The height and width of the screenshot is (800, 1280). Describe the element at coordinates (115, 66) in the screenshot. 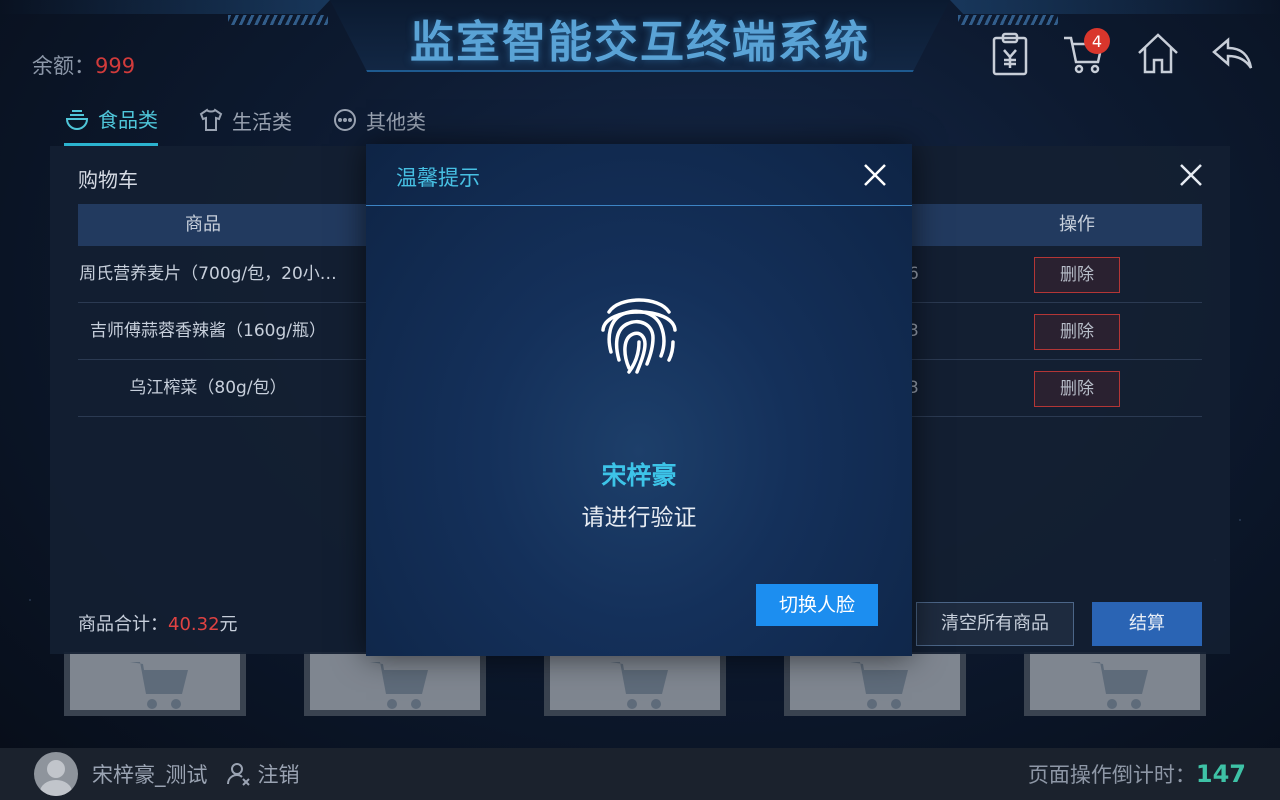

I see `balance-value: 999` at that location.